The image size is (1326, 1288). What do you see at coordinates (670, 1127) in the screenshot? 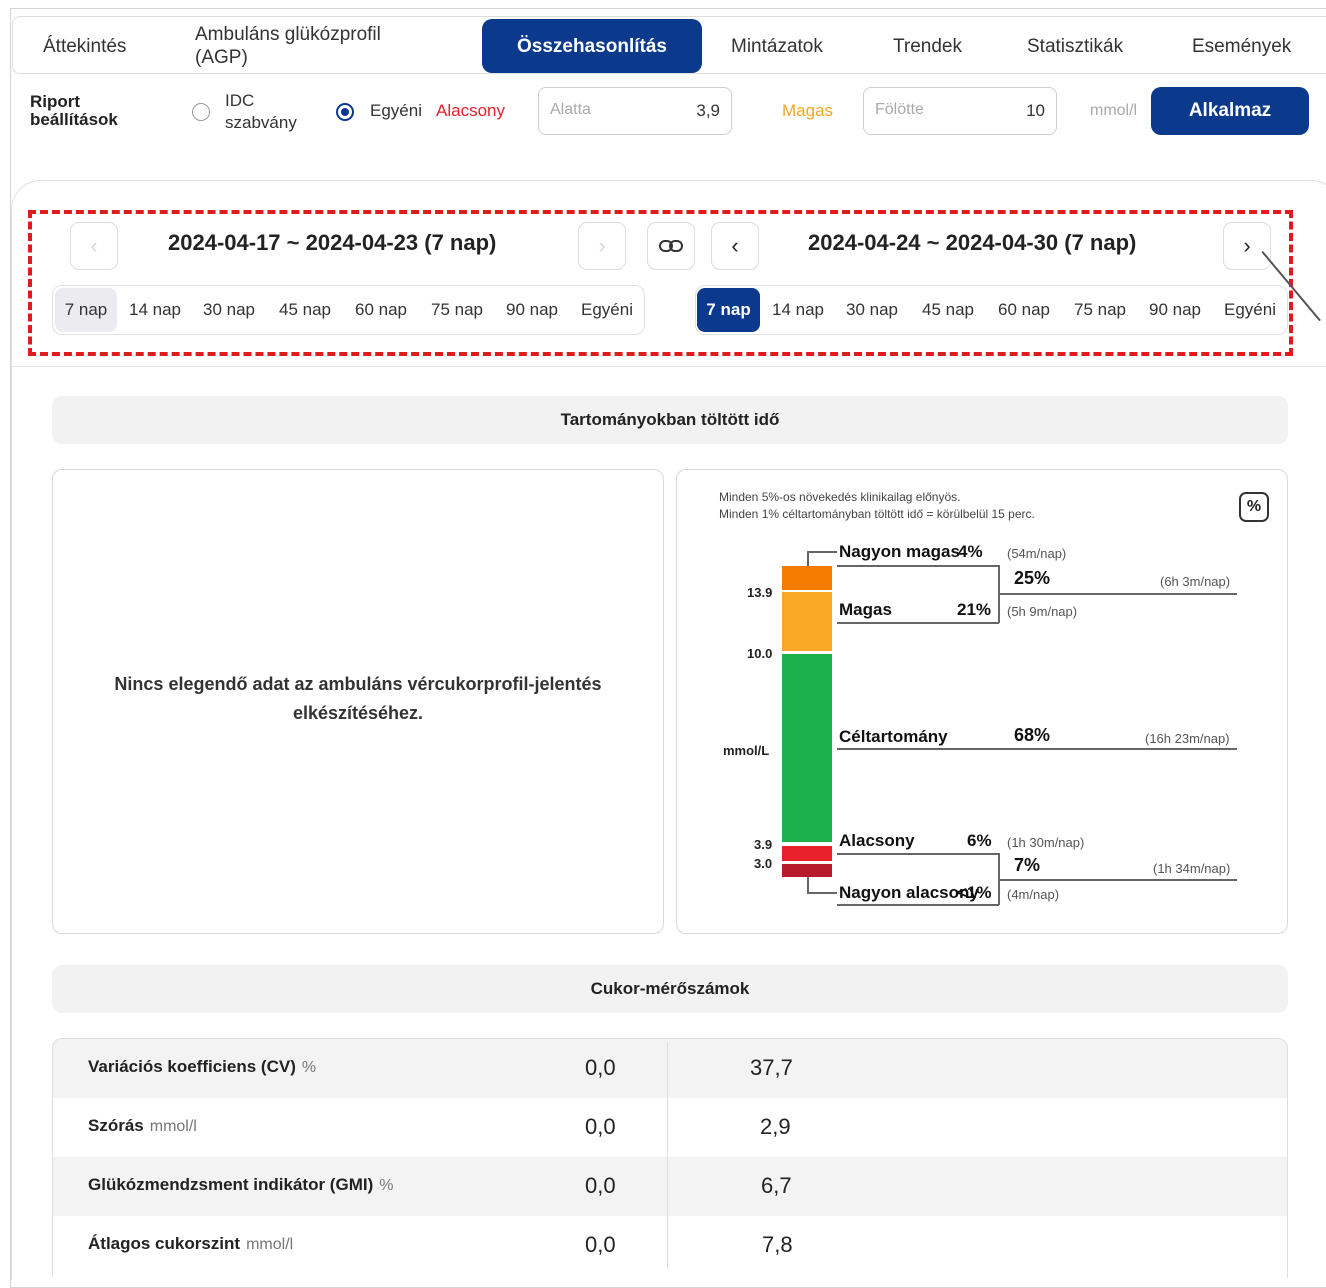
I see `table-row: Szórás mmol/l 0,0 2,9` at bounding box center [670, 1127].